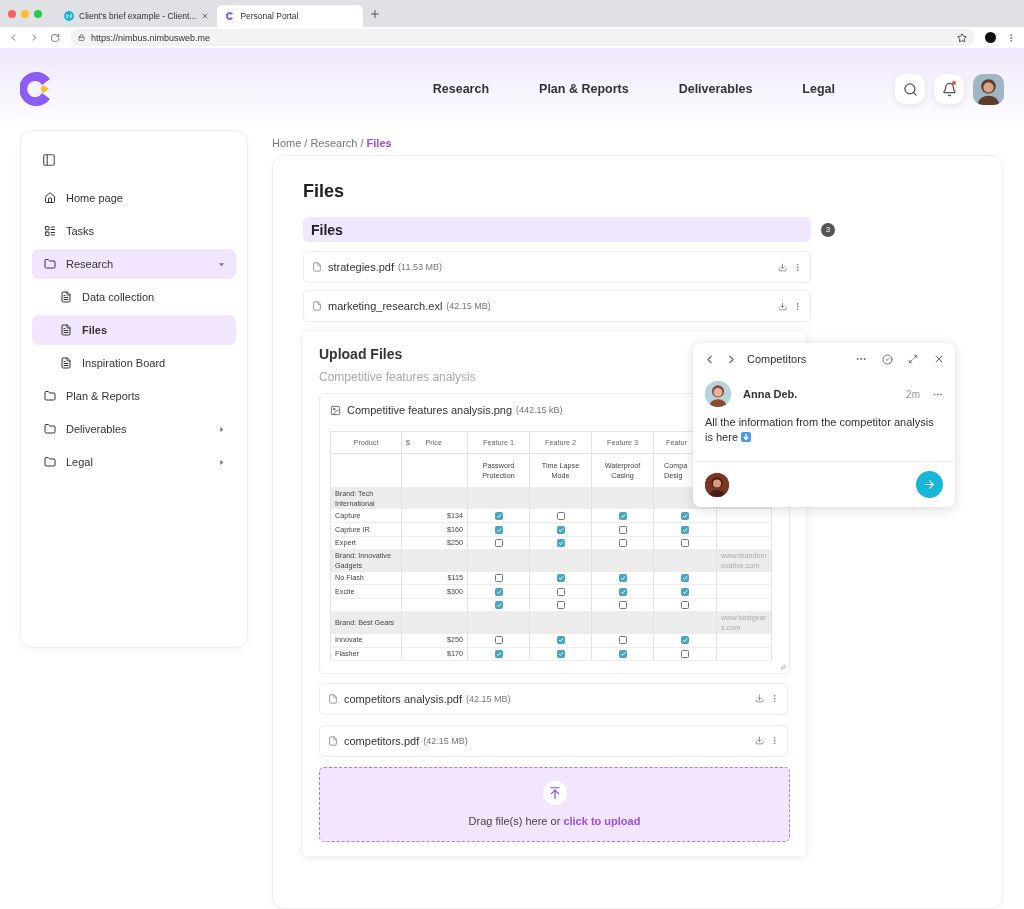 The height and width of the screenshot is (909, 1024). I want to click on notification-button, so click(949, 89).